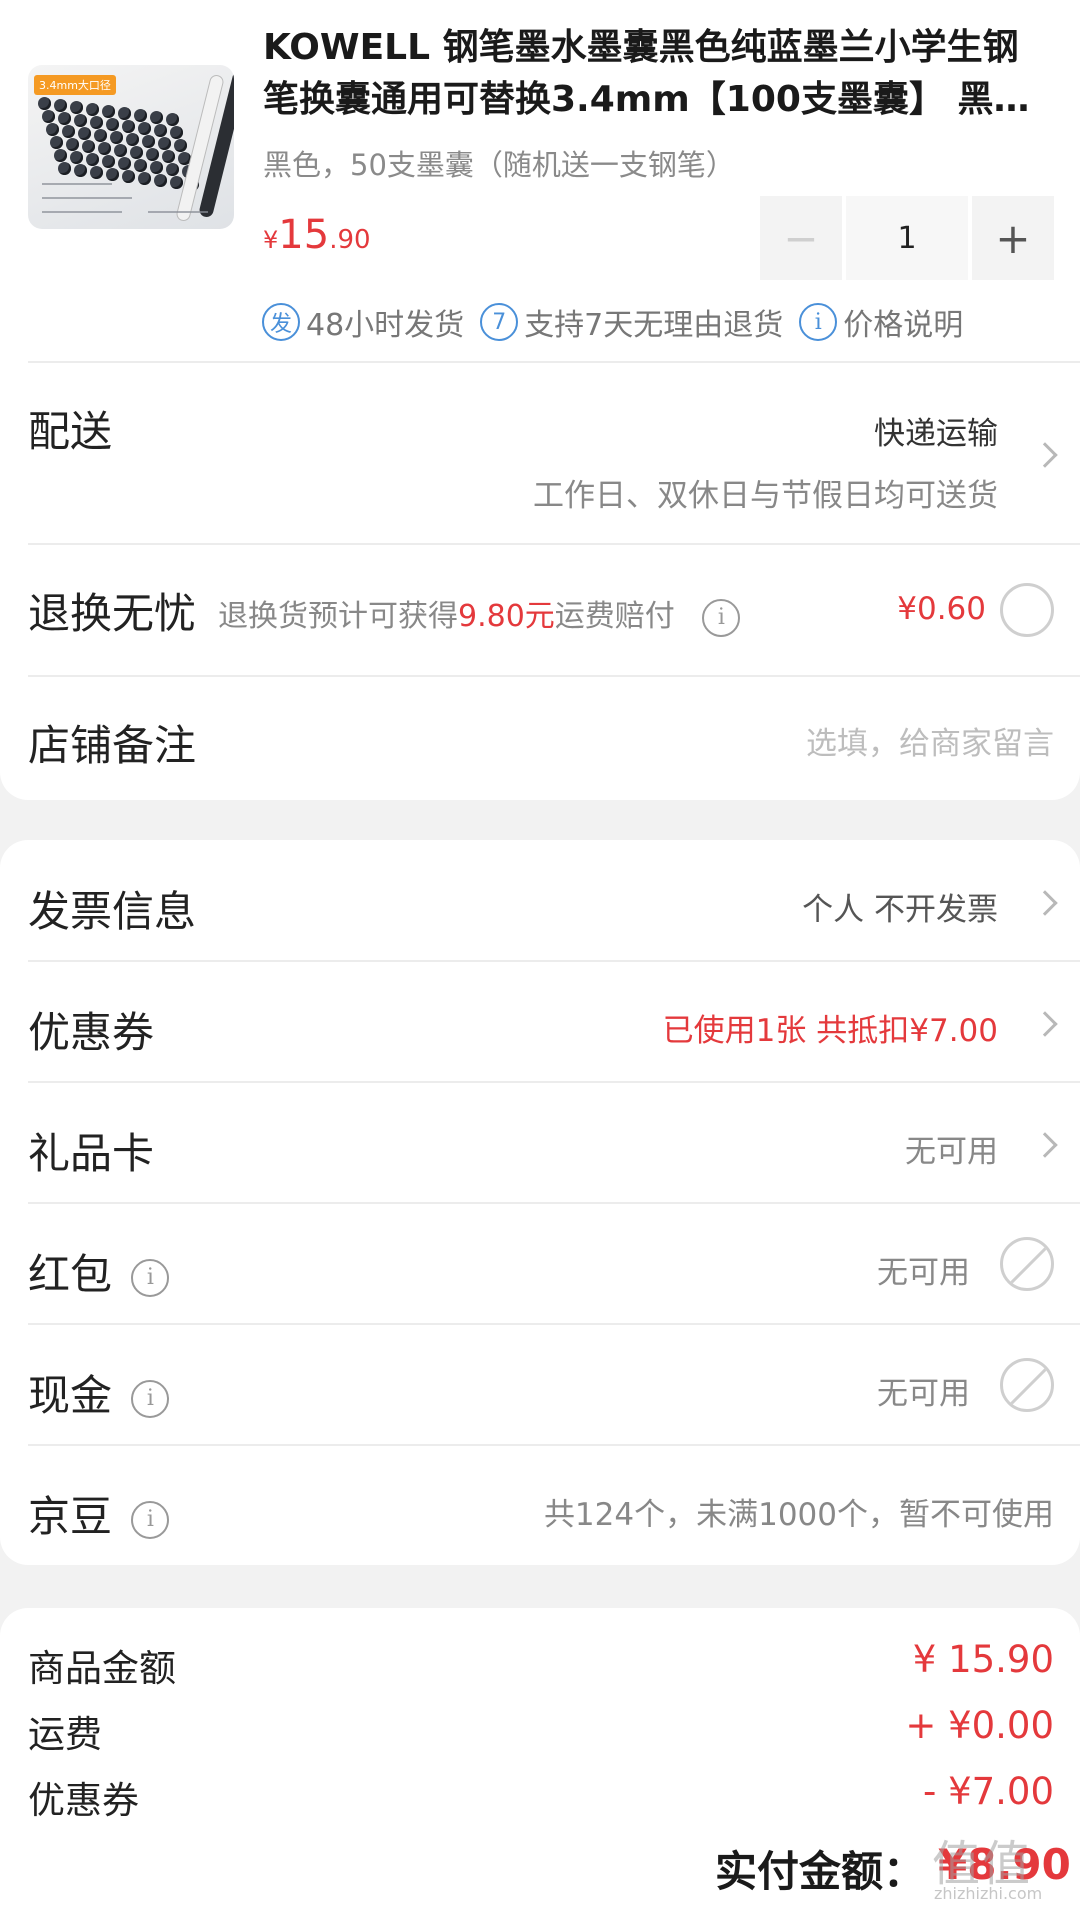  I want to click on seven-day-return-badge: 7 支持7天无理由退货, so click(631, 322).